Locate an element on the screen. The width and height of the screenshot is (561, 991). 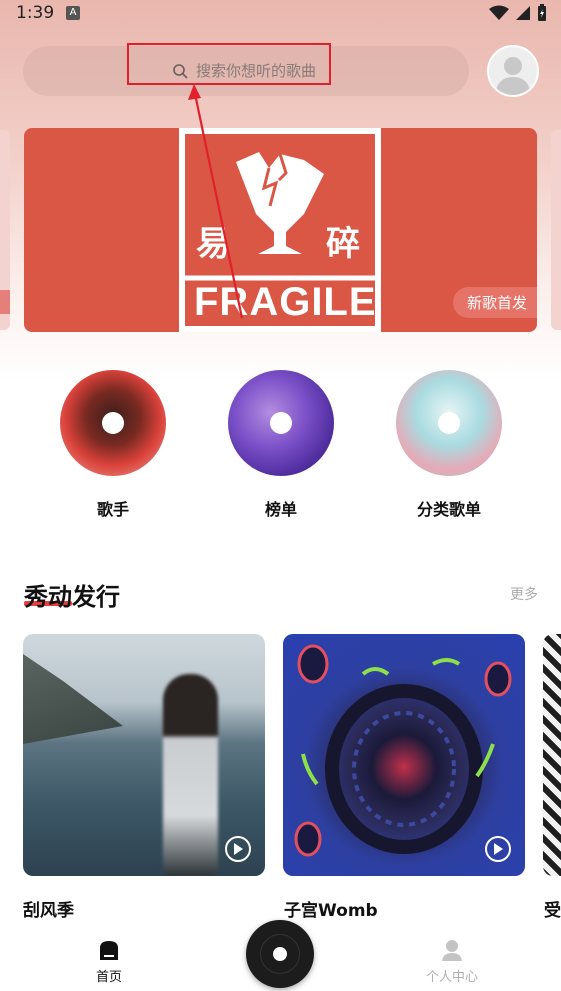
category-label: 歌手 is located at coordinates (112, 509).